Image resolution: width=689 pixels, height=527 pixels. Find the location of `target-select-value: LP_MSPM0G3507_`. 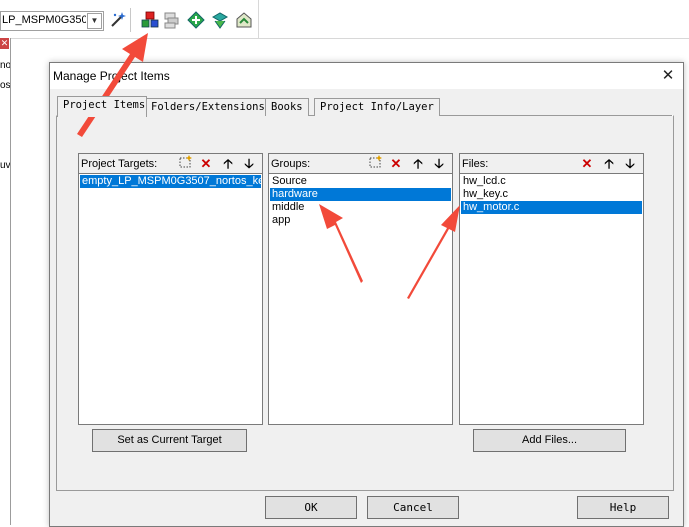

target-select-value: LP_MSPM0G3507_ is located at coordinates (44, 20).